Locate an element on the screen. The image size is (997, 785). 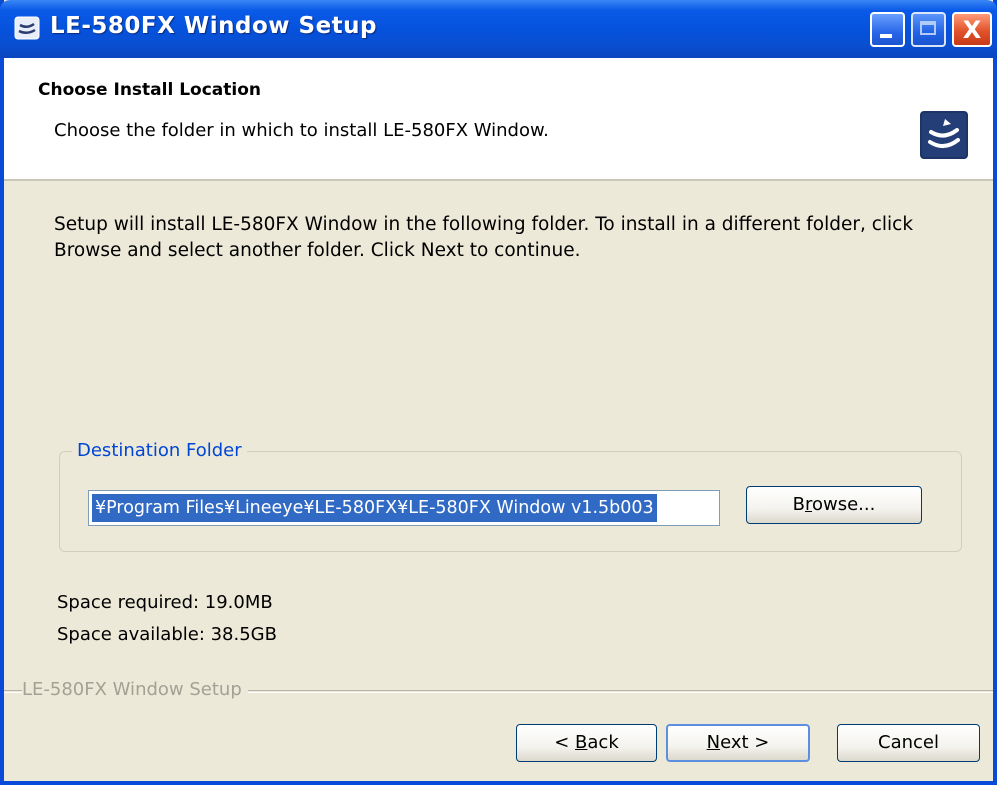
next-accelerator: N is located at coordinates (713, 742).